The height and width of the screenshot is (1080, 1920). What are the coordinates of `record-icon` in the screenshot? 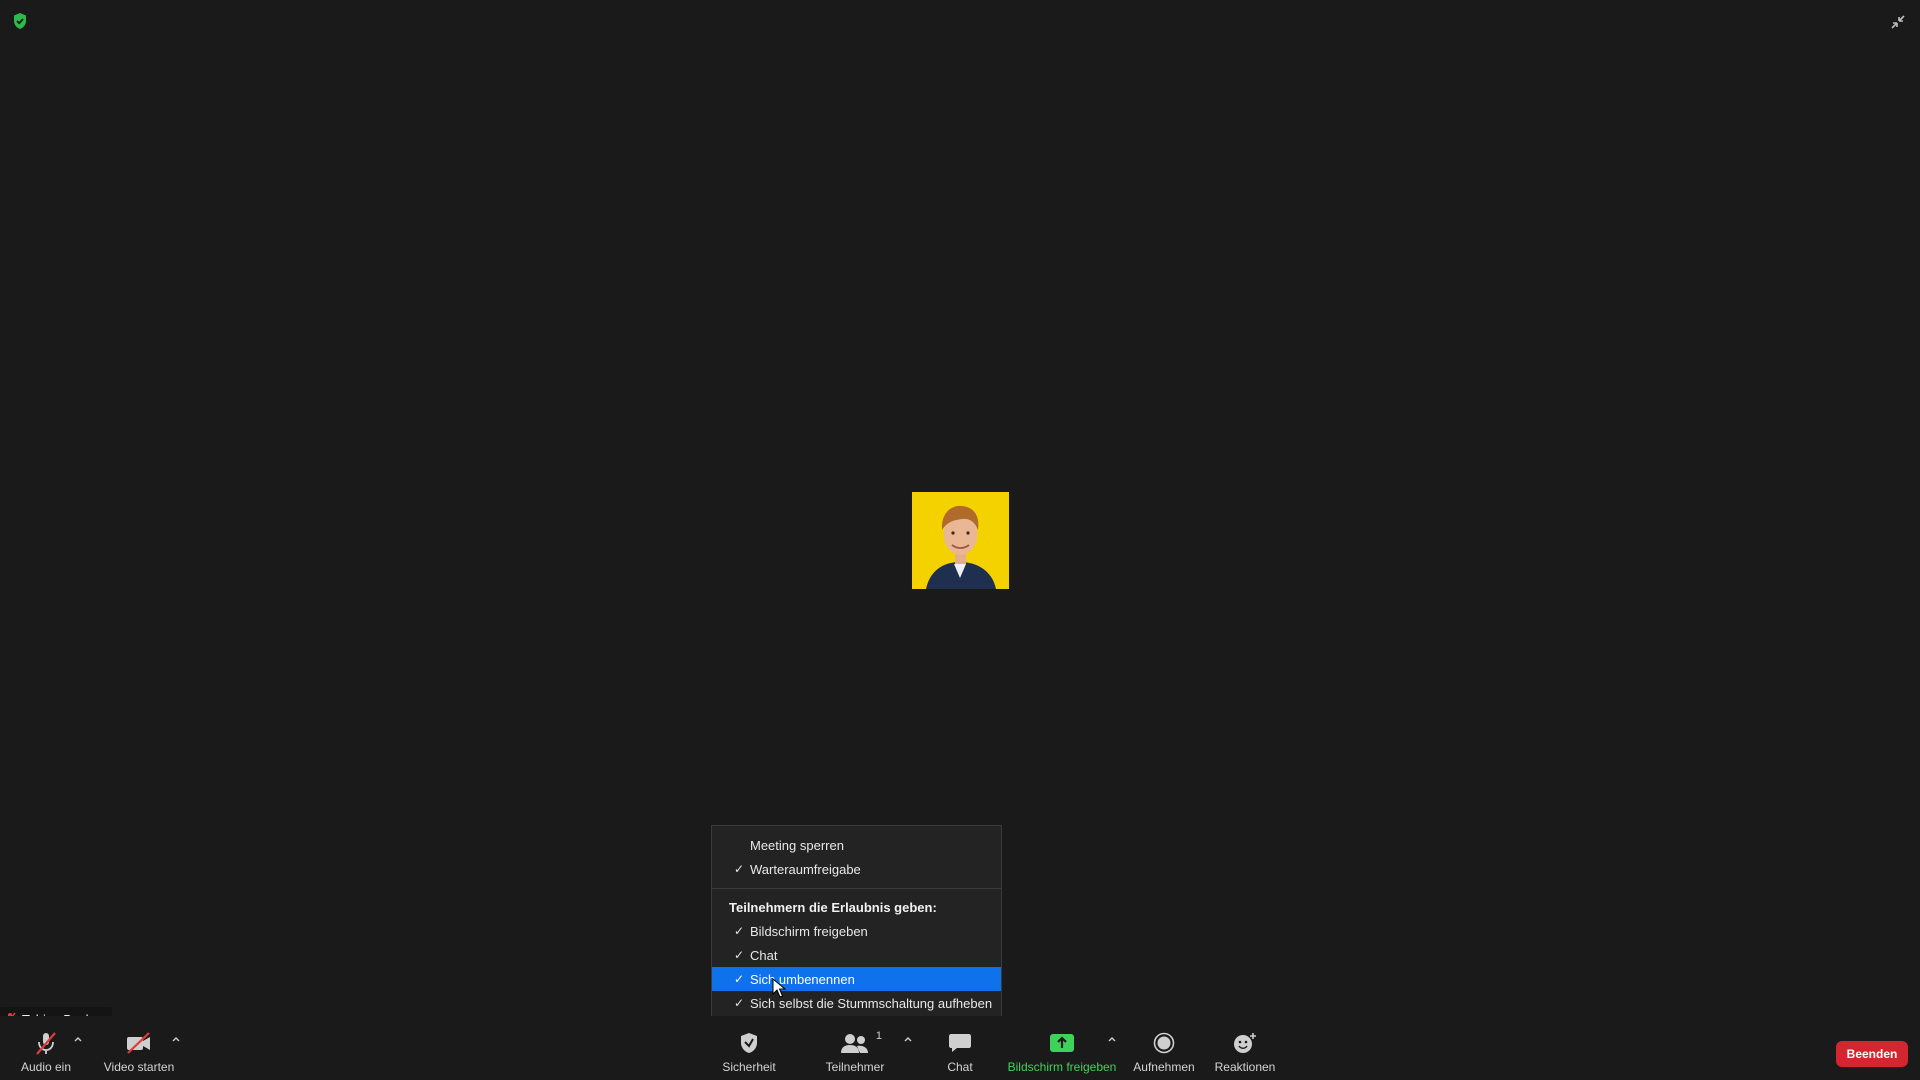 It's located at (1164, 1043).